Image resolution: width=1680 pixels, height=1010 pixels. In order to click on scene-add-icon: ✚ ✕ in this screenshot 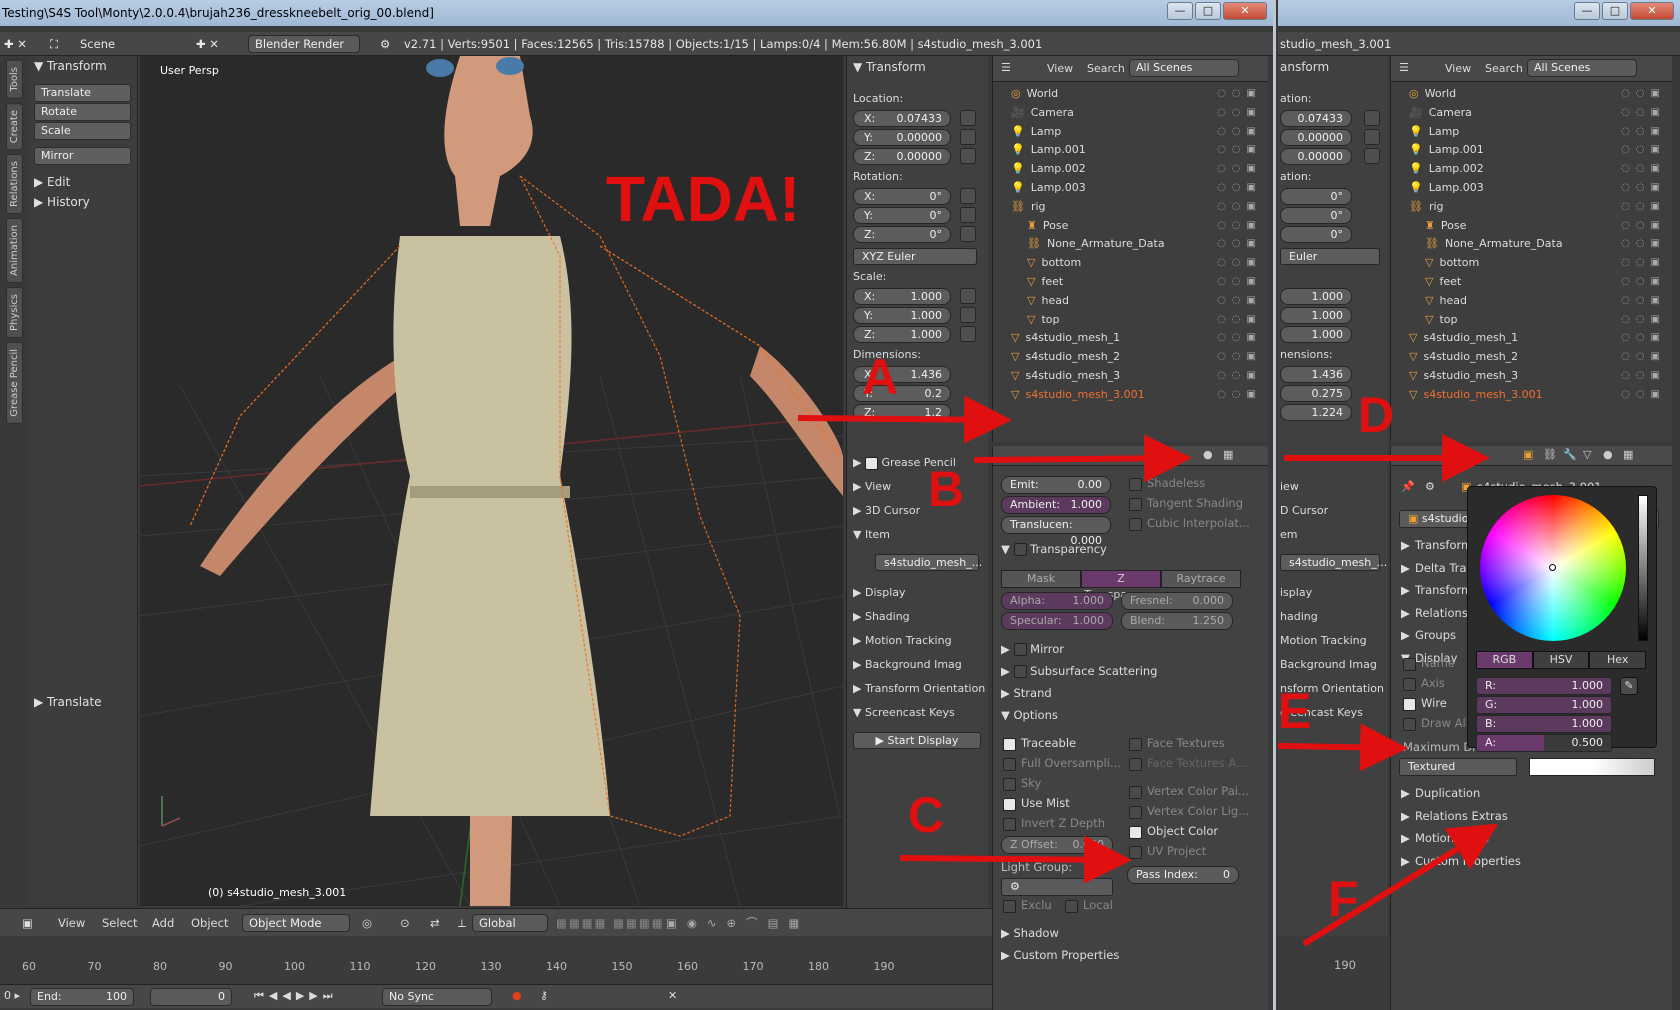, I will do `click(207, 44)`.